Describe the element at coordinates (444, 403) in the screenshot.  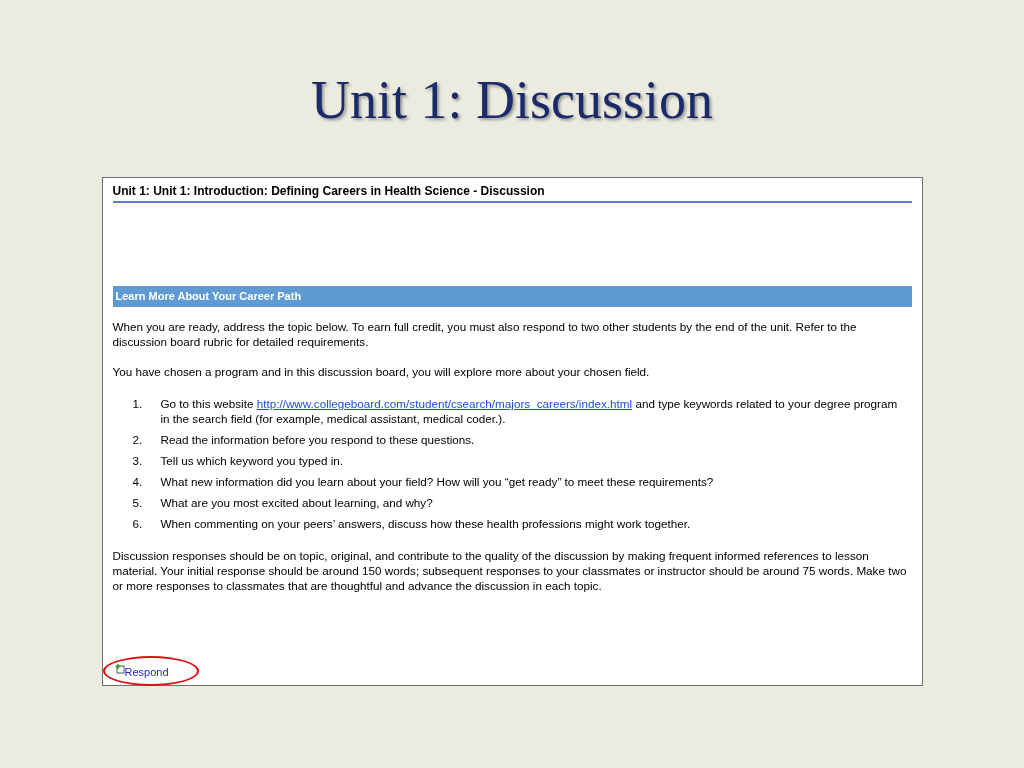
I see `website-link: http://www.collegeboard.com/student/csearch/majors_careers/index.html` at that location.